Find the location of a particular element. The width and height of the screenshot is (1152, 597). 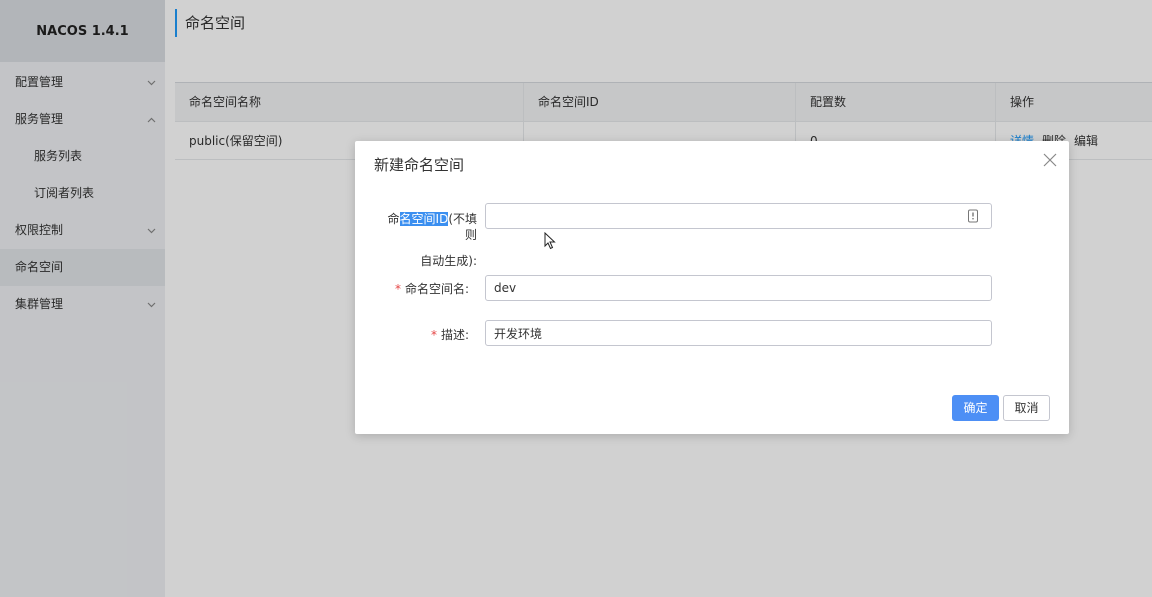

namespace-id-input is located at coordinates (738, 216).